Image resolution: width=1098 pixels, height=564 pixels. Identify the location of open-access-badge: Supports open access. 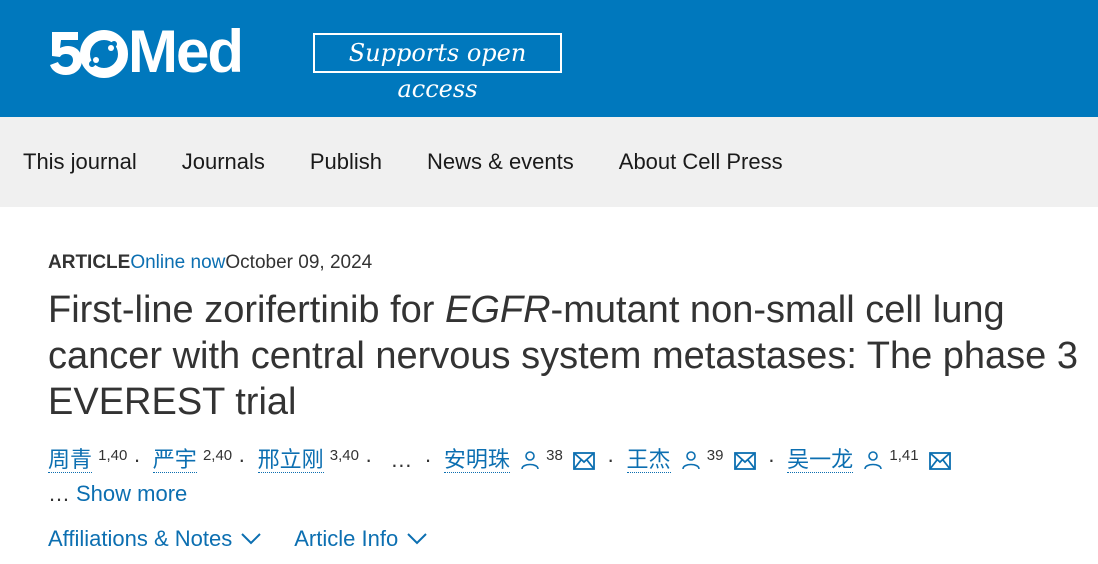
(437, 68).